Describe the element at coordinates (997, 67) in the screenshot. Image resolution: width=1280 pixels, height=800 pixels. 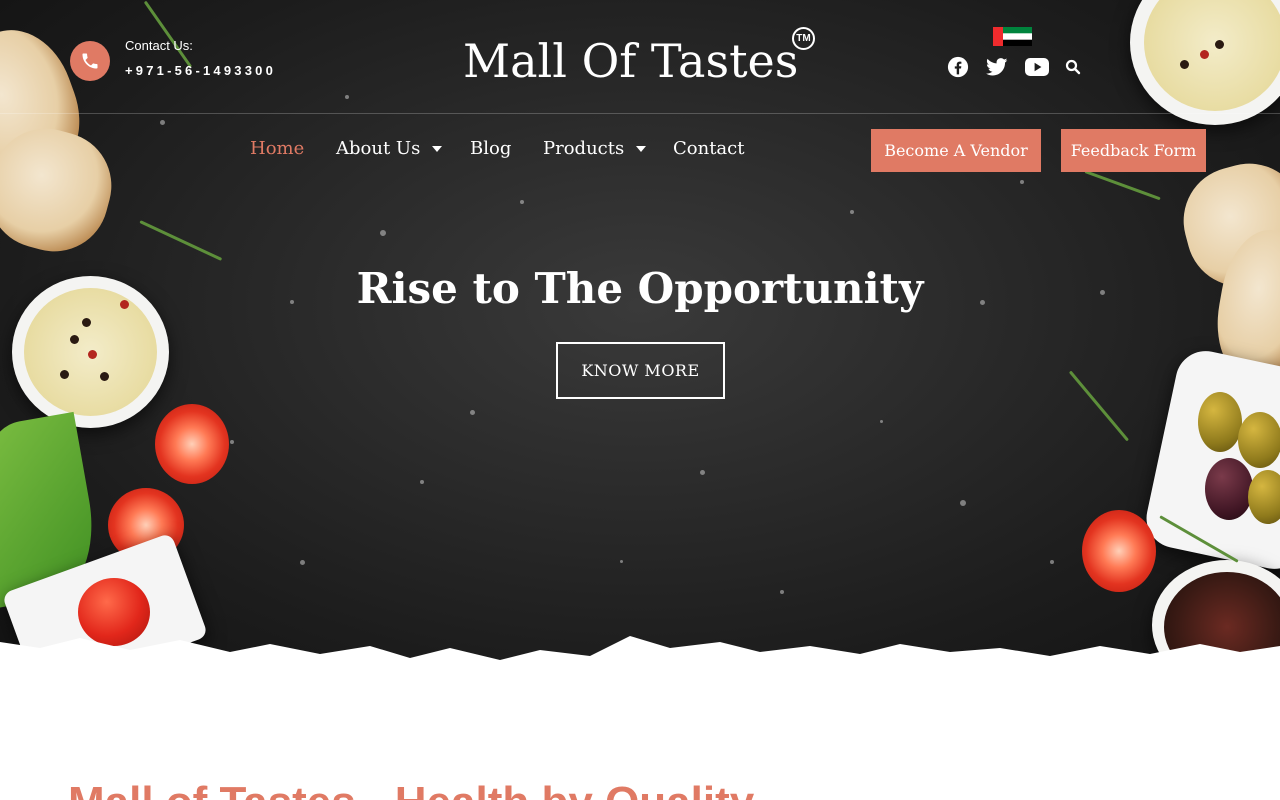
I see `twitter-icon` at that location.